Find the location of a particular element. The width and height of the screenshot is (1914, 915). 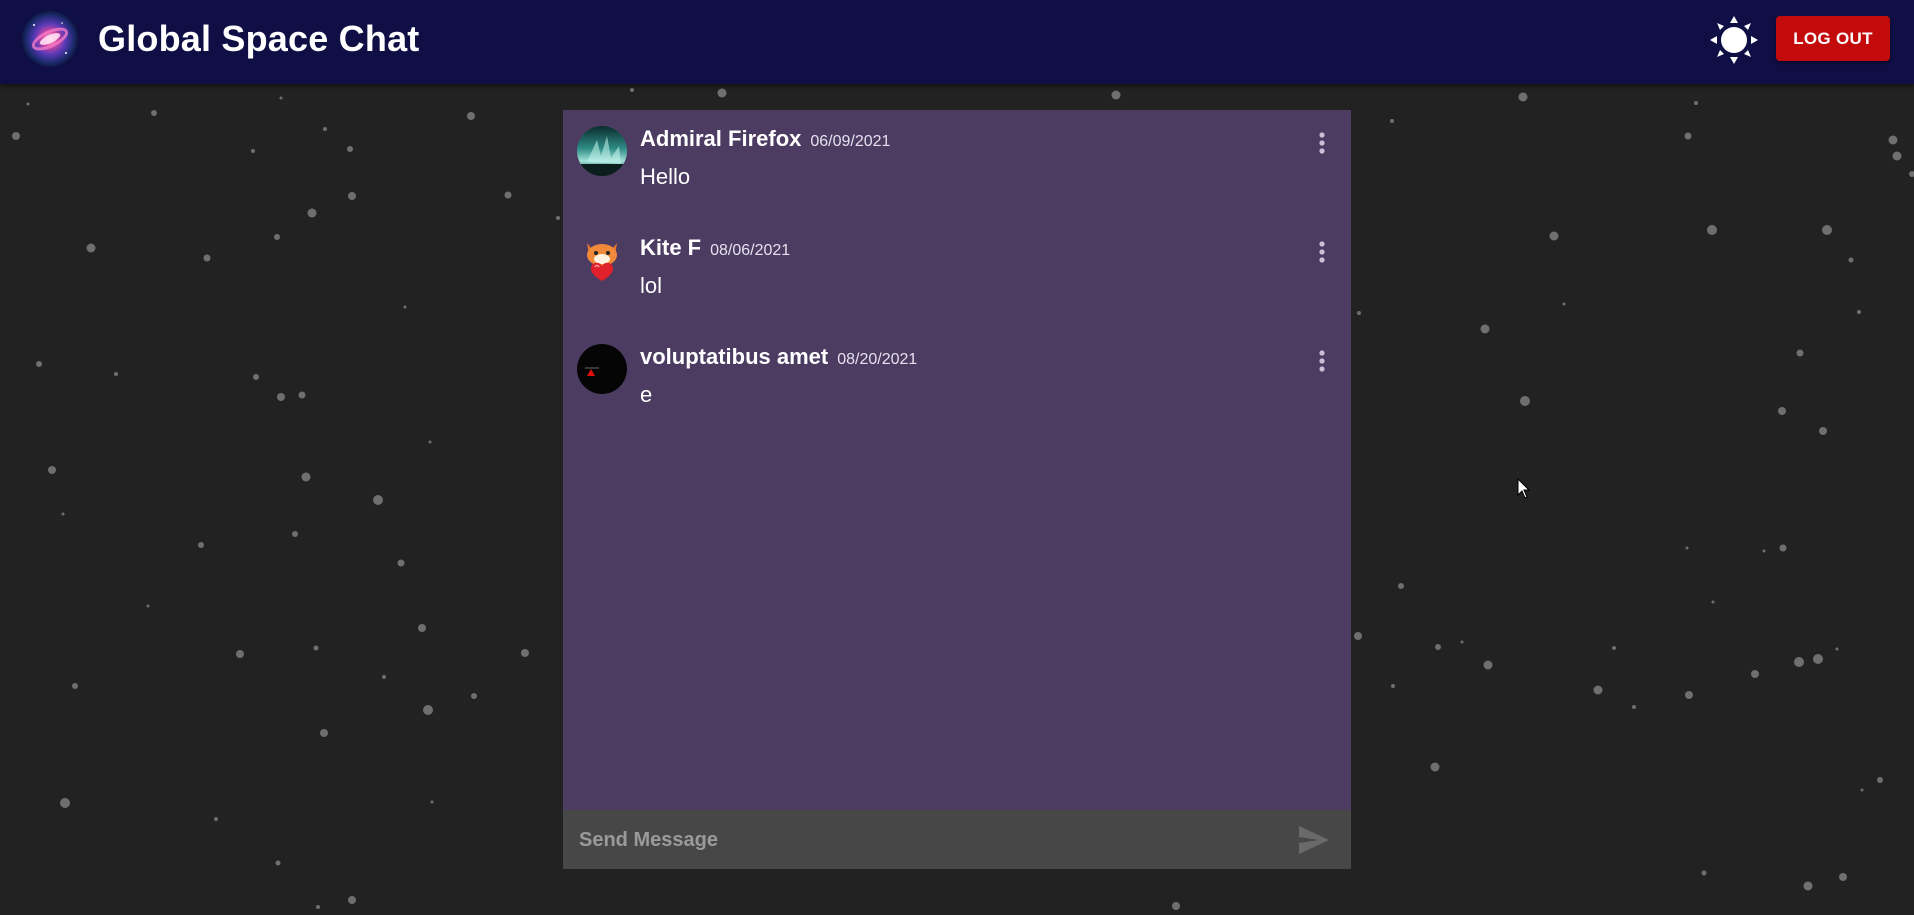

chat-message: Kite F 08/06/2021 lol is located at coordinates (957, 269).